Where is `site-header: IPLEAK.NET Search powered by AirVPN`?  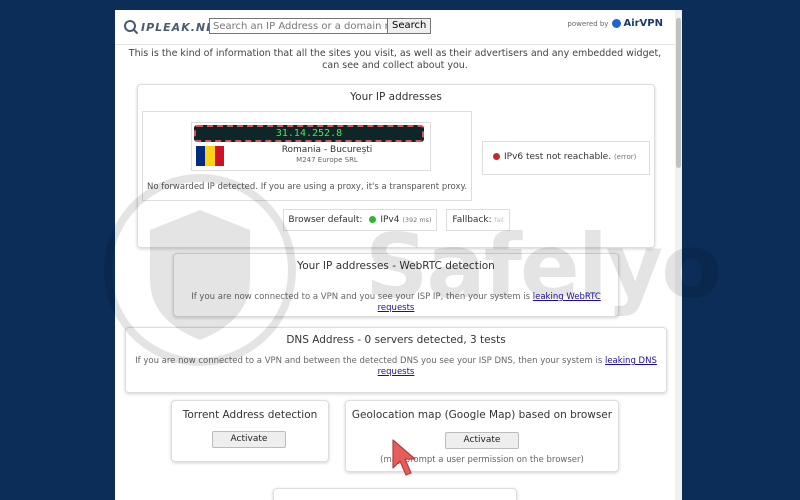 site-header: IPLEAK.NET Search powered by AirVPN is located at coordinates (395, 27).